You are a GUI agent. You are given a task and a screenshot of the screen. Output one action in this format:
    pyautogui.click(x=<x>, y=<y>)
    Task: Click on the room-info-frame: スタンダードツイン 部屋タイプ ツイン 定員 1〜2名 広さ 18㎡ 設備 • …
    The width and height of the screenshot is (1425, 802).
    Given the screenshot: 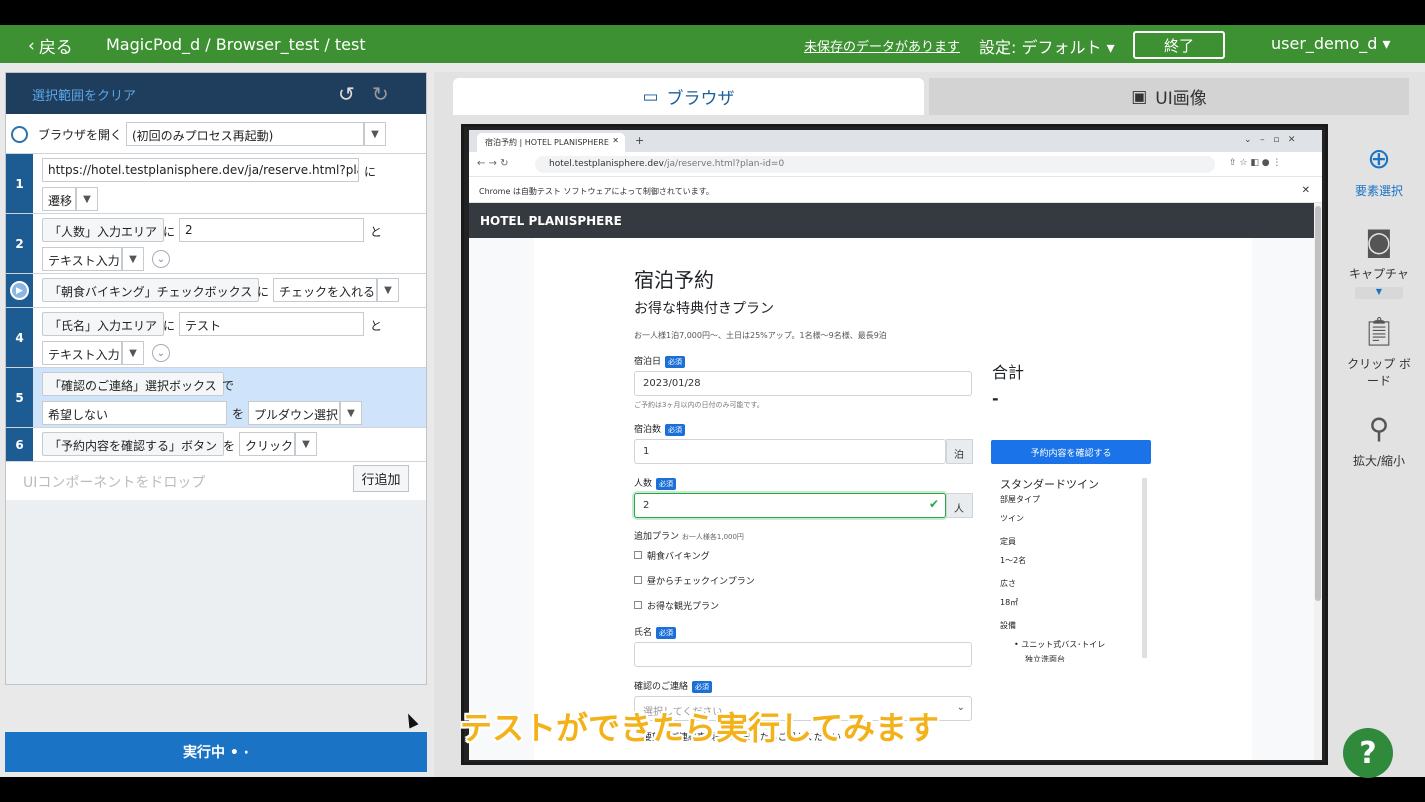 What is the action you would take?
    pyautogui.click(x=1070, y=569)
    